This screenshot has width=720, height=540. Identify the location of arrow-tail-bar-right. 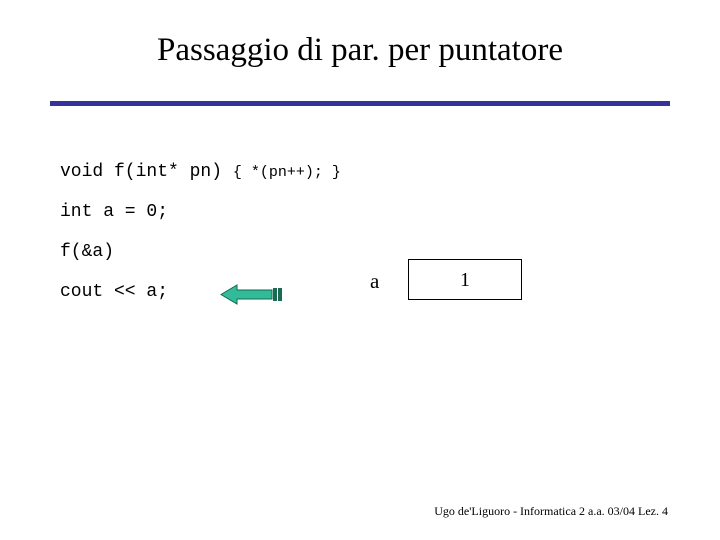
(280, 294).